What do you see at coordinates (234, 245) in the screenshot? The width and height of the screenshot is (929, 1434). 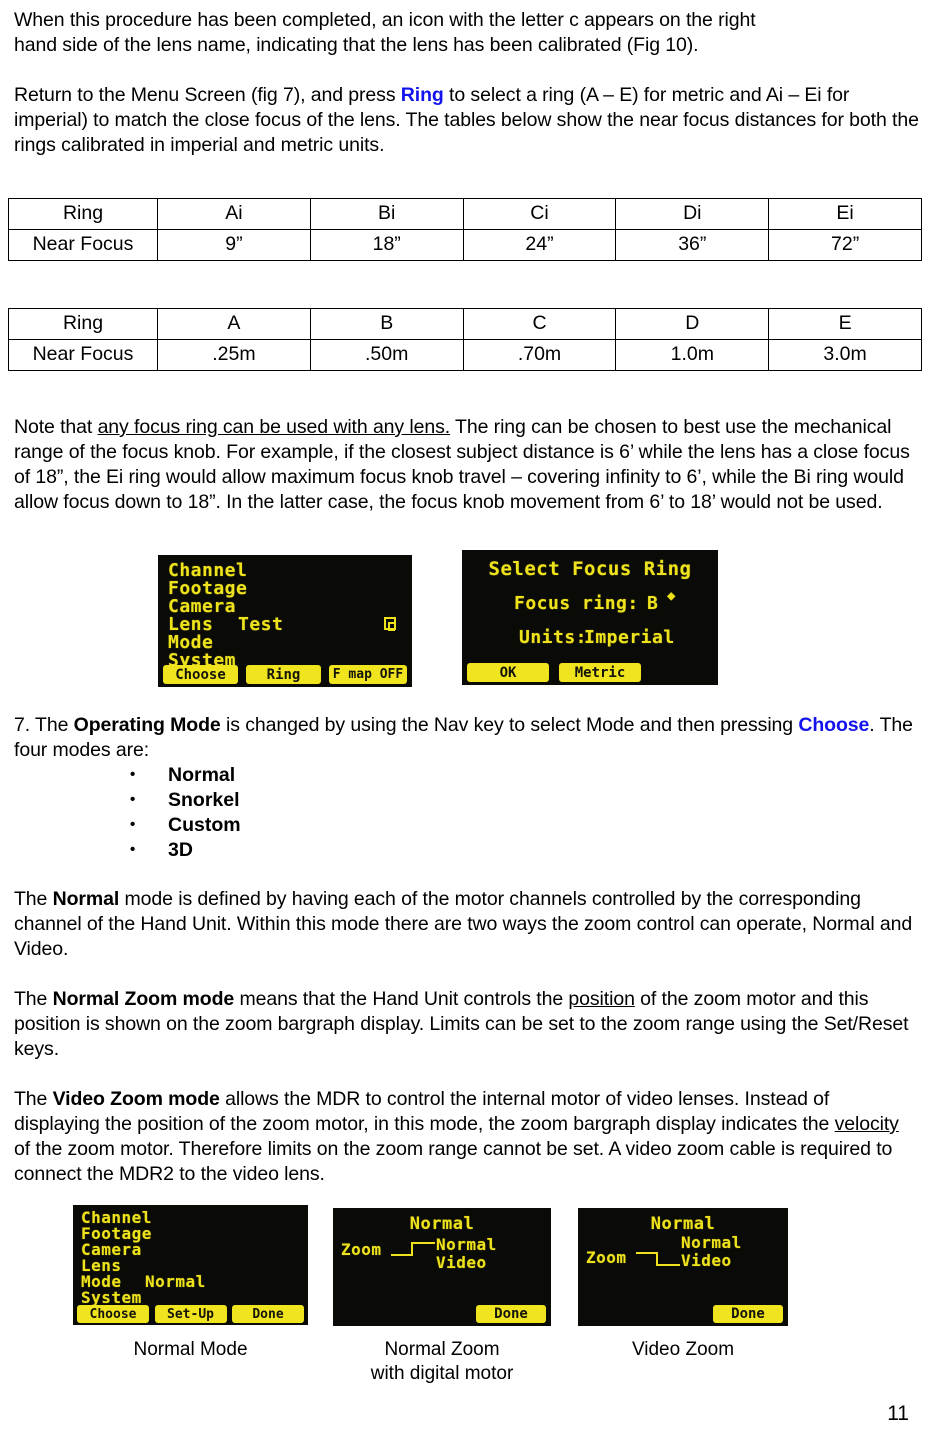 I see `cell-near-focus-ai: 9”` at bounding box center [234, 245].